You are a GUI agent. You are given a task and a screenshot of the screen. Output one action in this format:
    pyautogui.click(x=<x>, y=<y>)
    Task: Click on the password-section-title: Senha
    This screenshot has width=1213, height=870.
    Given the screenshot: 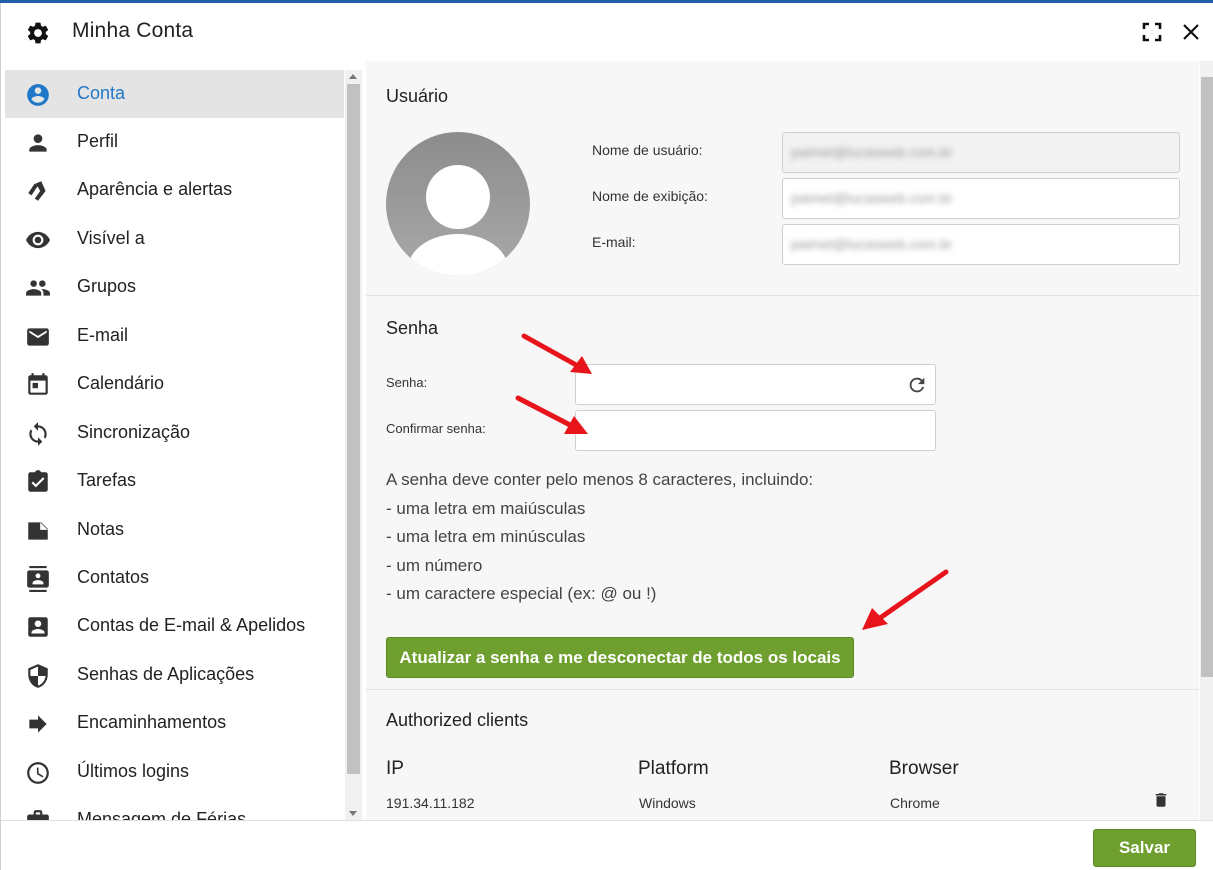 What is the action you would take?
    pyautogui.click(x=412, y=328)
    